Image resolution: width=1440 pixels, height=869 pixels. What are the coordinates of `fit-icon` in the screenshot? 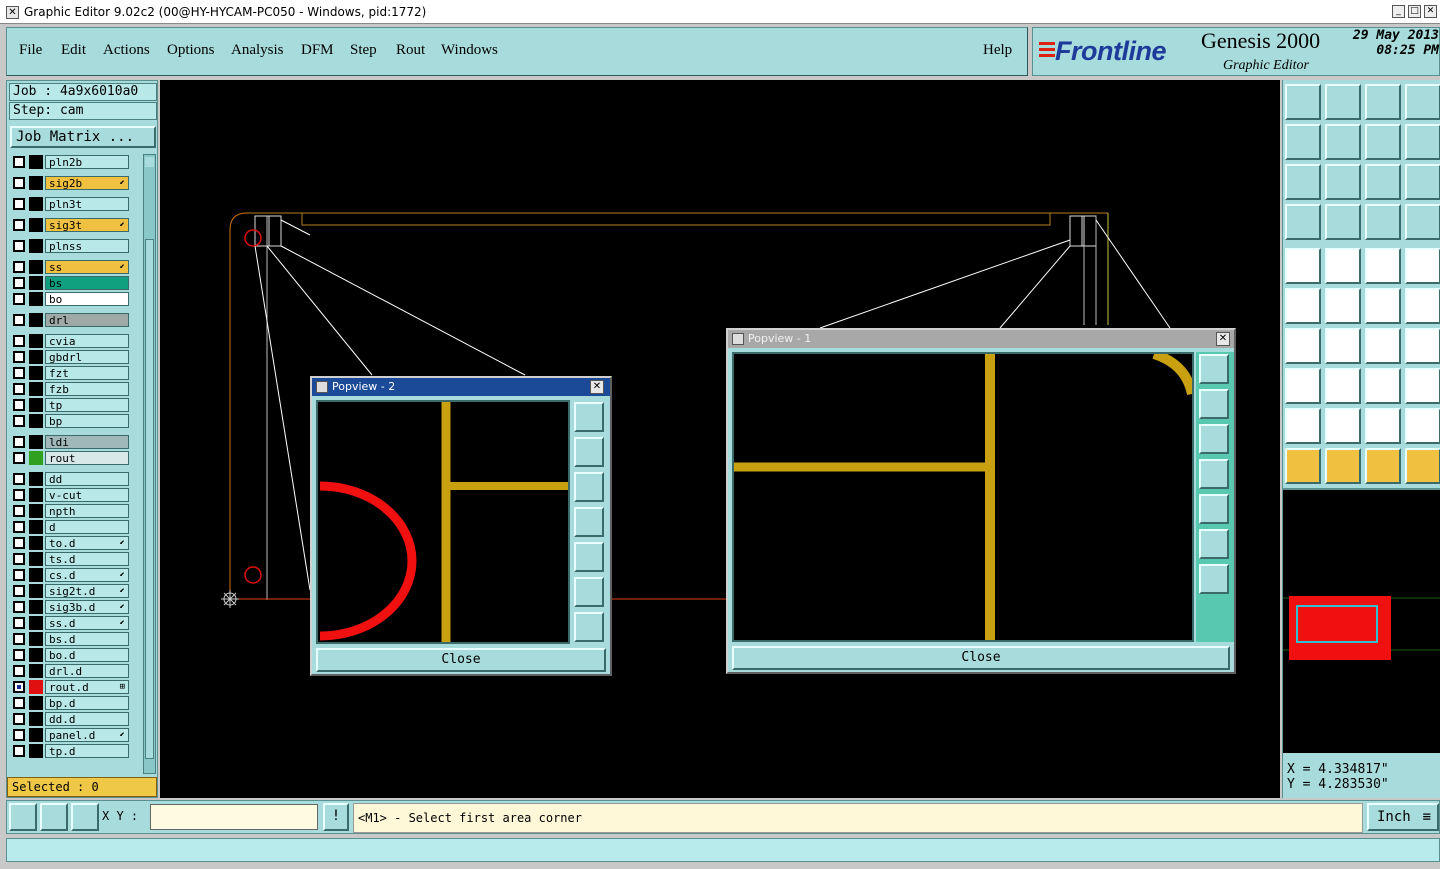 It's located at (1303, 182).